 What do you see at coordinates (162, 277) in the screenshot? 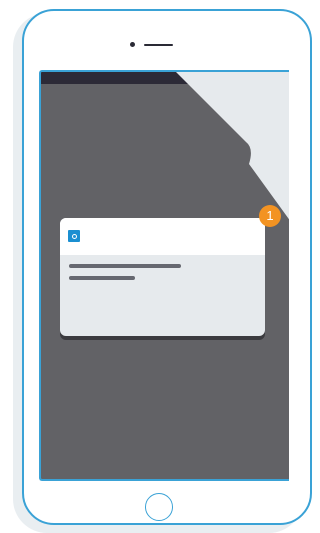
I see `notification-card` at bounding box center [162, 277].